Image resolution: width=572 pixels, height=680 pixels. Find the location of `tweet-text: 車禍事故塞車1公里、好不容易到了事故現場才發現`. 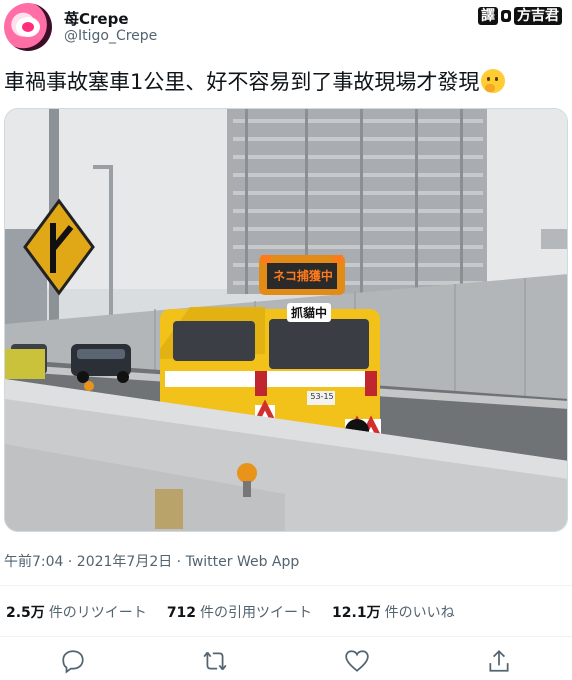

tweet-text: 車禍事故塞車1公里、好不容易到了事故現場才發現 is located at coordinates (284, 82).